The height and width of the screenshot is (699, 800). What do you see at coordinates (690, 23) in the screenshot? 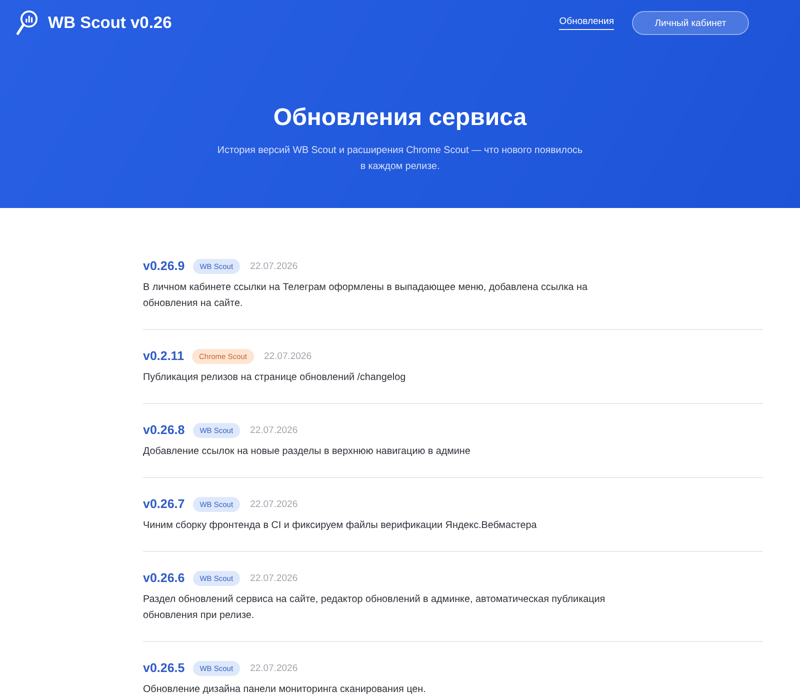
I see `account-button: Личный кабинет` at bounding box center [690, 23].